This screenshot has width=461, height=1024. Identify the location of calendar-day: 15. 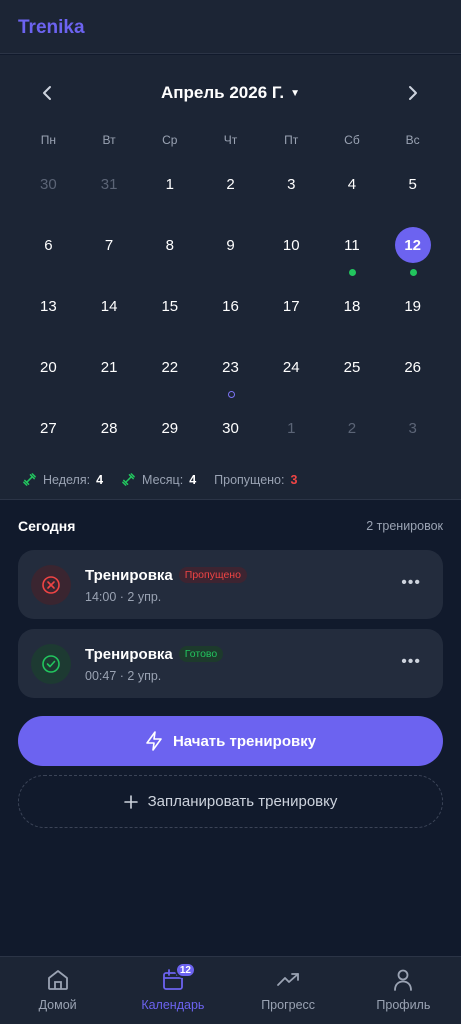
(169, 307).